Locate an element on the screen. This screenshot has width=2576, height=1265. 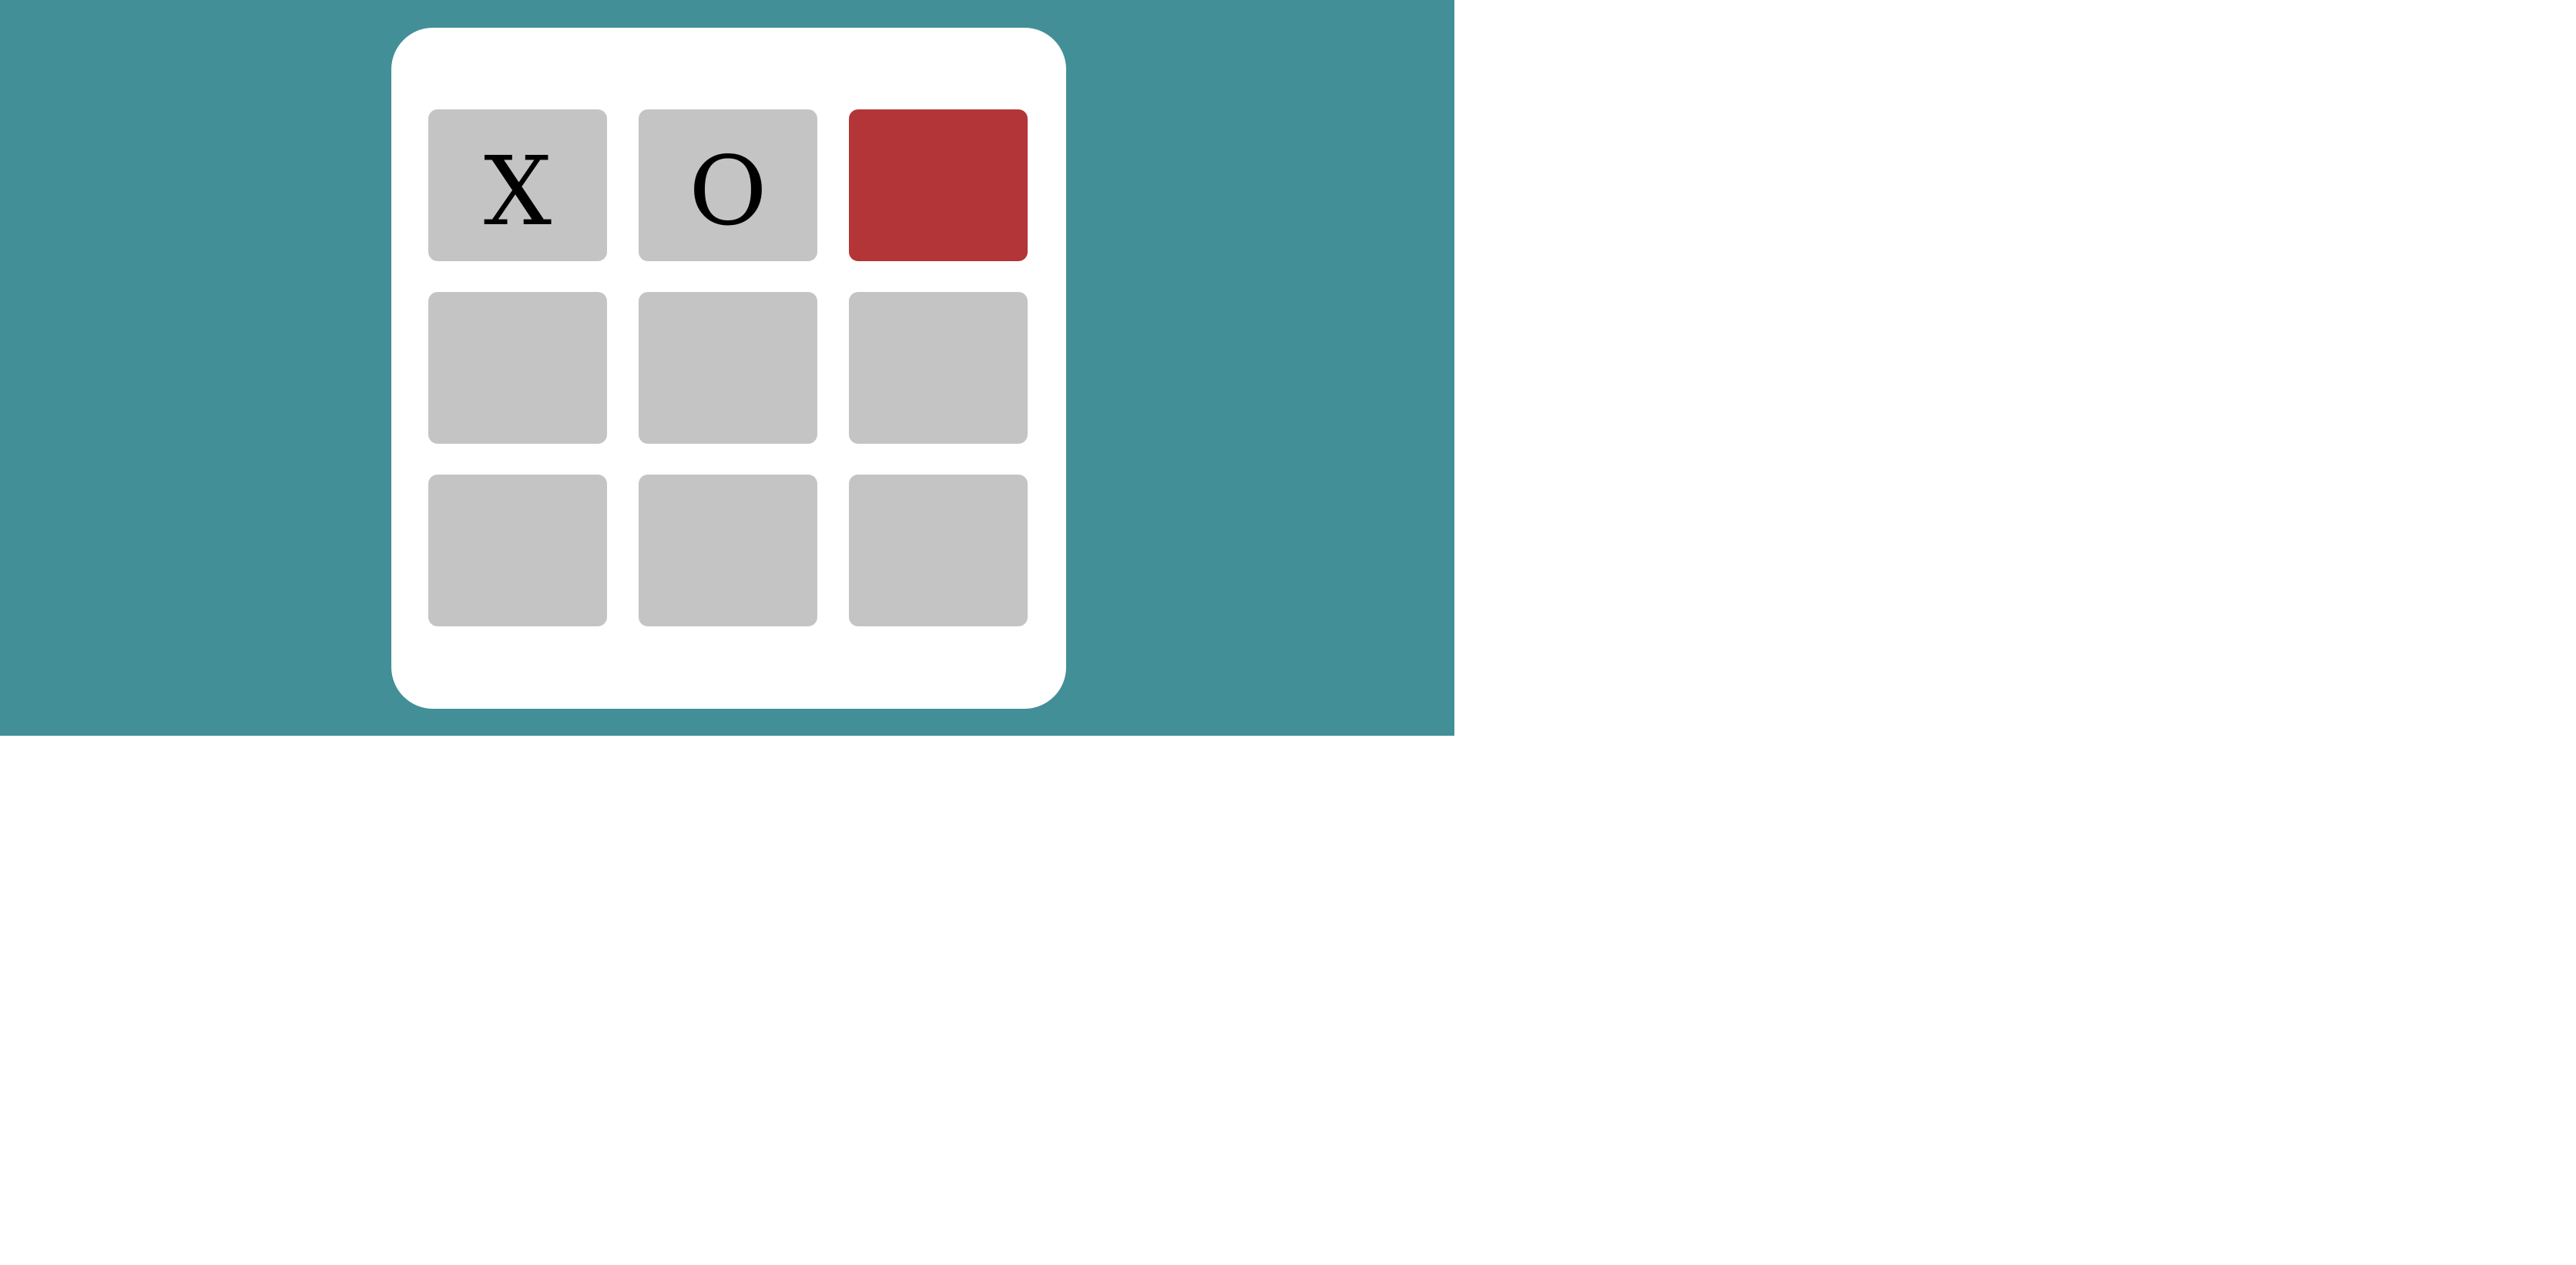
board-cell-2: O is located at coordinates (728, 185).